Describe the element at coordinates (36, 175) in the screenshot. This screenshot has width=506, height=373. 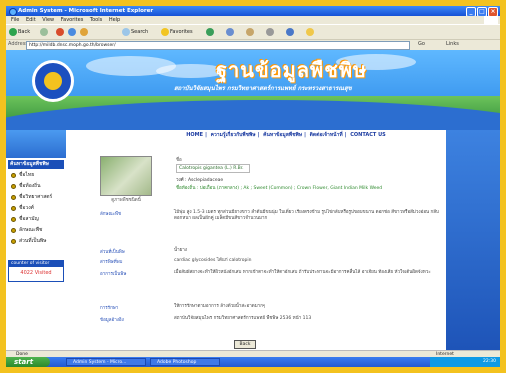
I see `sidebar-item-thai-name: ชื่อไทย` at that location.